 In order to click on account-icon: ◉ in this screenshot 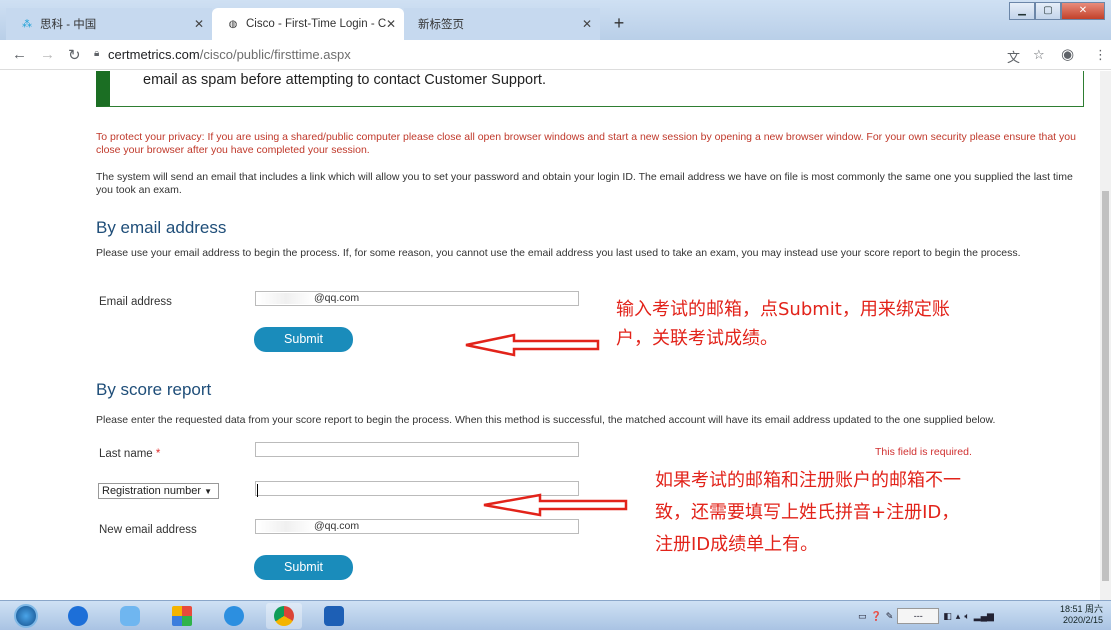, I will do `click(1067, 54)`.